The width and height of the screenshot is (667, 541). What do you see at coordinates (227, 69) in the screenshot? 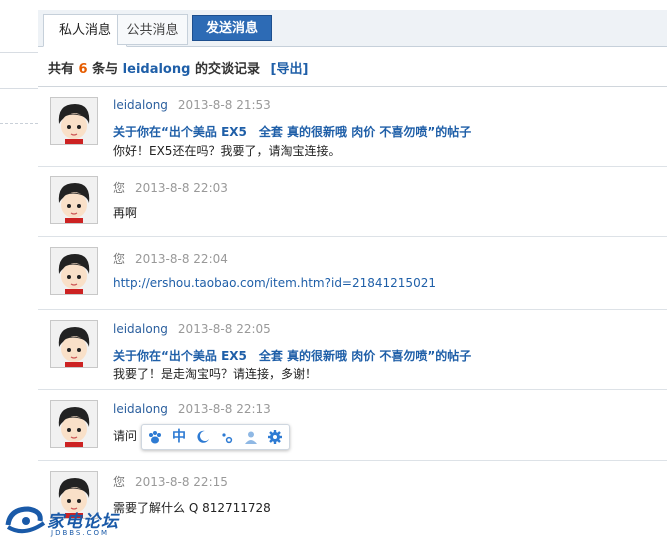
I see `summary-suffix: 的交谈记录` at bounding box center [227, 69].